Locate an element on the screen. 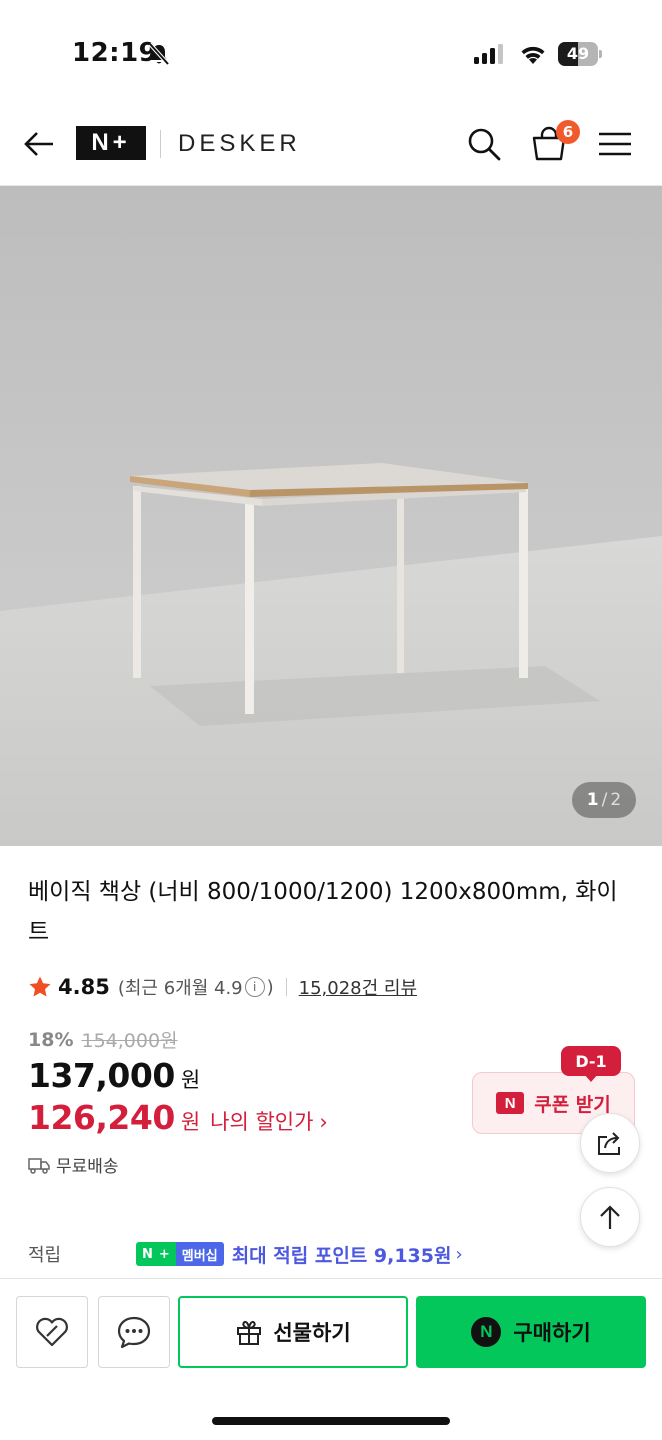  gift-icon is located at coordinates (249, 1332).